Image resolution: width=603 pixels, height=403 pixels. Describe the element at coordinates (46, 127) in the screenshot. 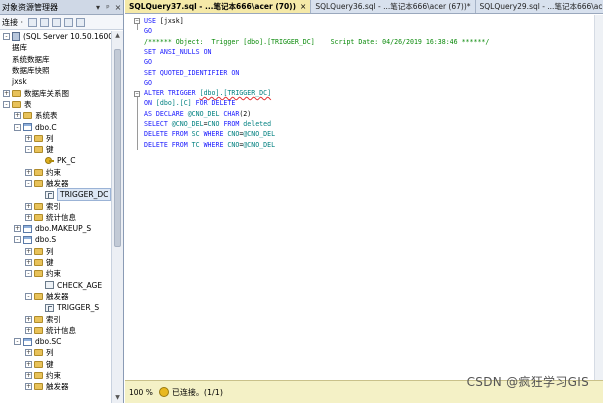

I see `tree-node-label: dbo.C` at that location.